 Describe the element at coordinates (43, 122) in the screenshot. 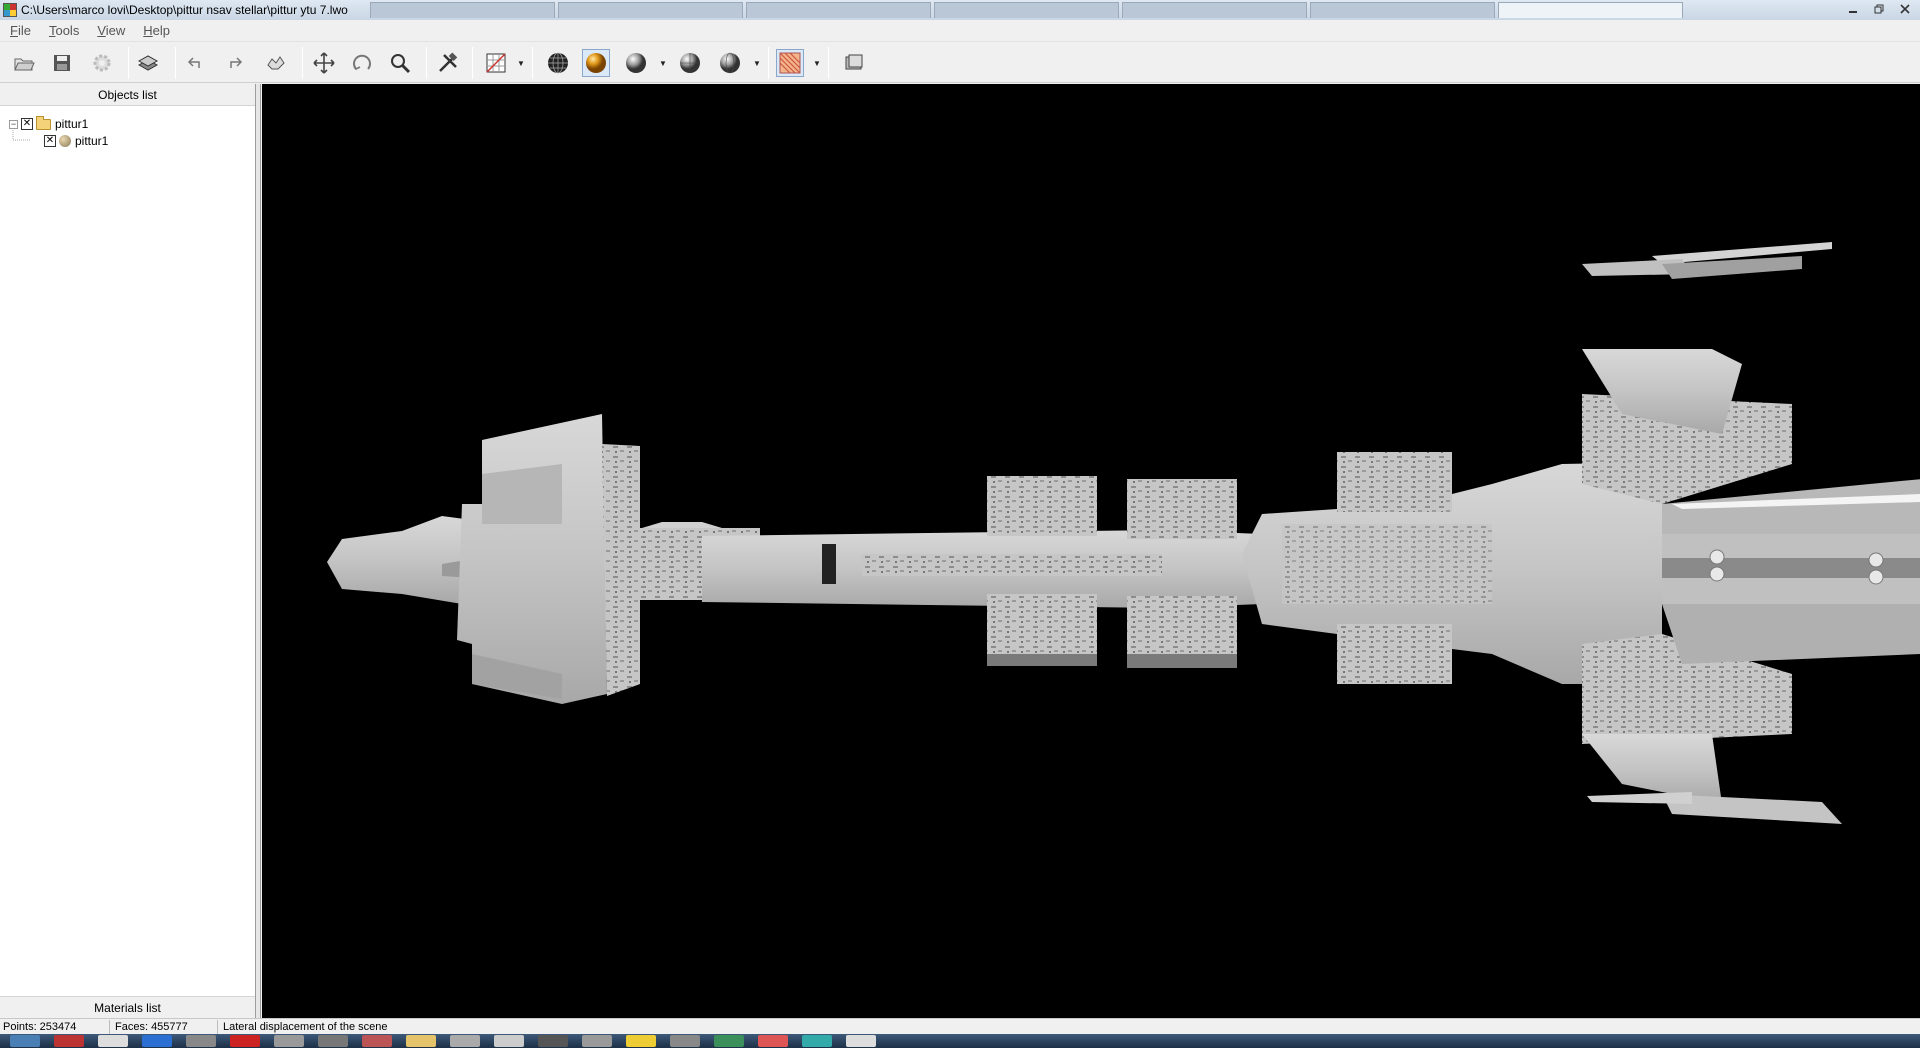

I see `folder-icon` at that location.